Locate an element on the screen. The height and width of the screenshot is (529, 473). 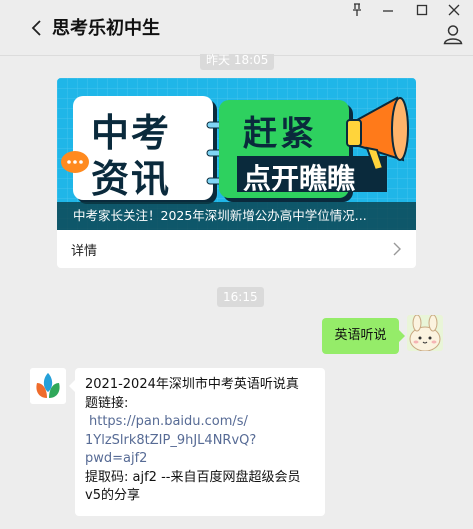
banner-text-right-1: 赶紧 is located at coordinates (280, 134).